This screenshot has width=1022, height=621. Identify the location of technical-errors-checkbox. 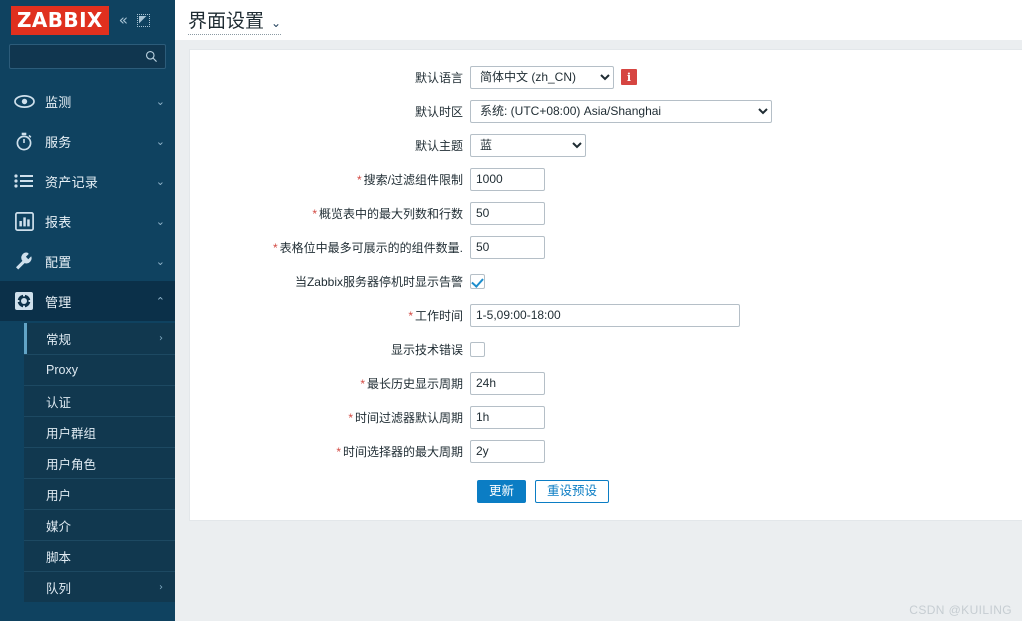
(477, 349).